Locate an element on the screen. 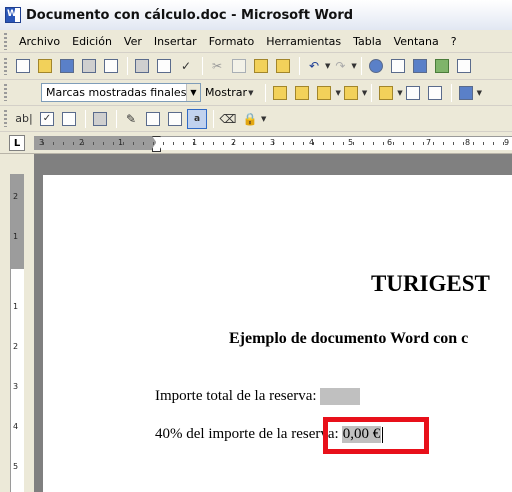 The image size is (512, 492). new-comment-icon is located at coordinates (386, 93).